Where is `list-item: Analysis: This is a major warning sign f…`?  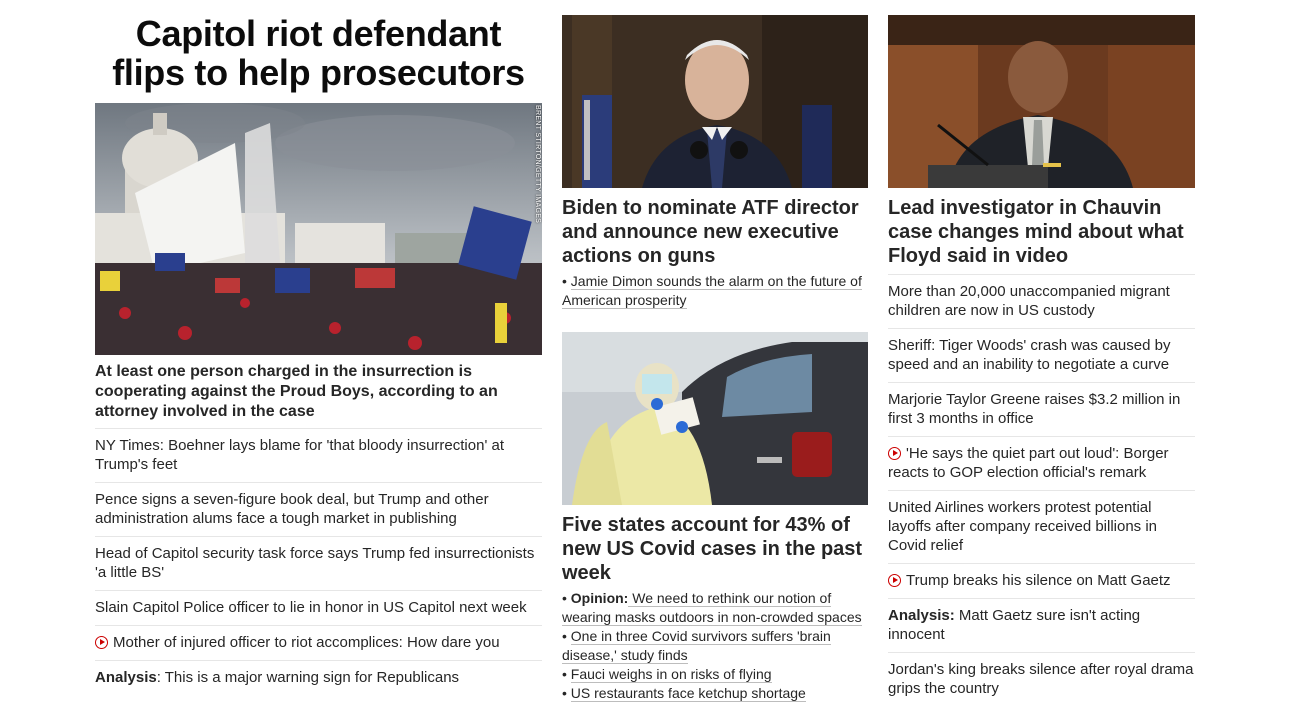 list-item: Analysis: This is a major warning sign f… is located at coordinates (318, 677).